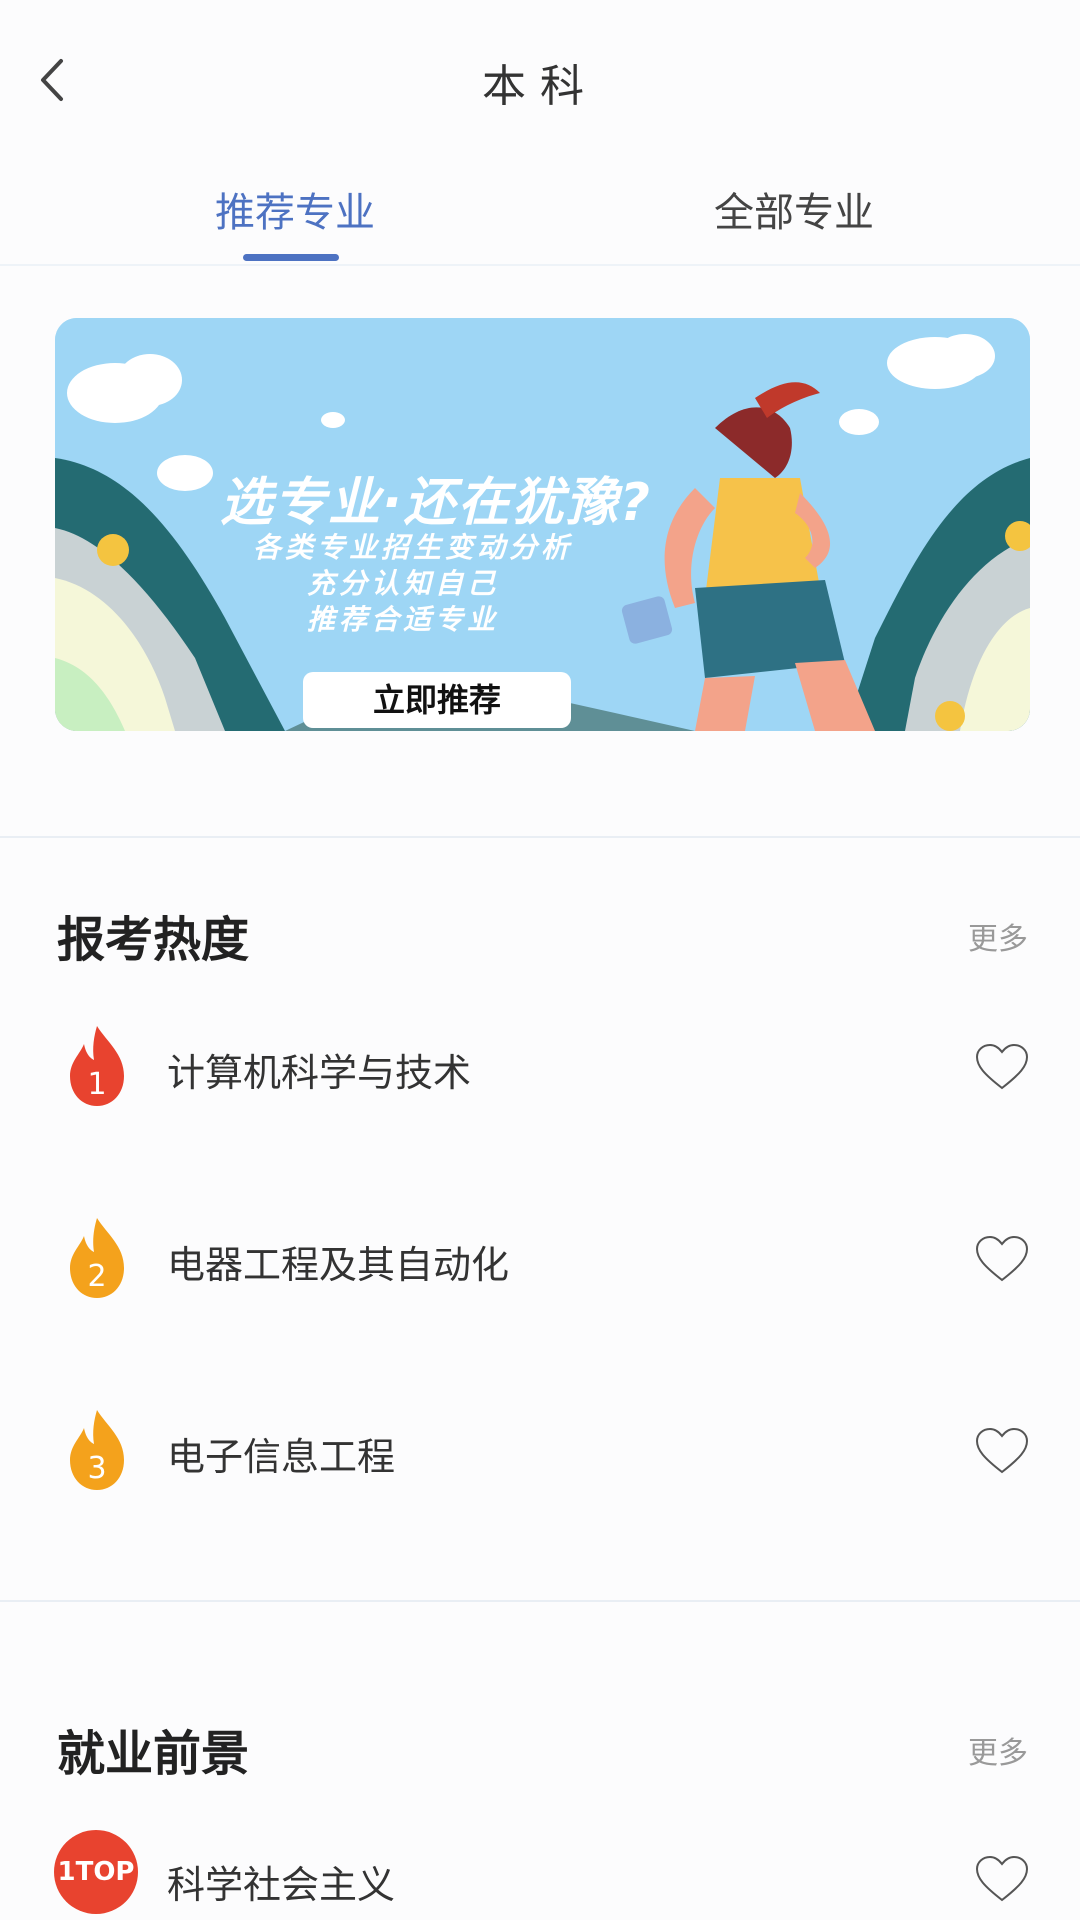 The width and height of the screenshot is (1080, 1920). Describe the element at coordinates (540, 1069) in the screenshot. I see `list-item: 1 计算机科学与技术` at that location.